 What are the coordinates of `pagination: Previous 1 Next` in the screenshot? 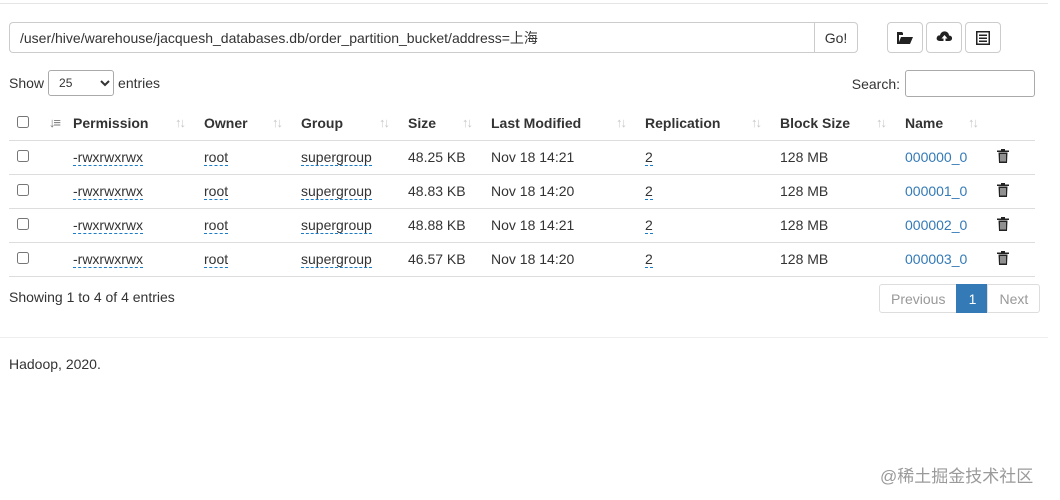 It's located at (960, 298).